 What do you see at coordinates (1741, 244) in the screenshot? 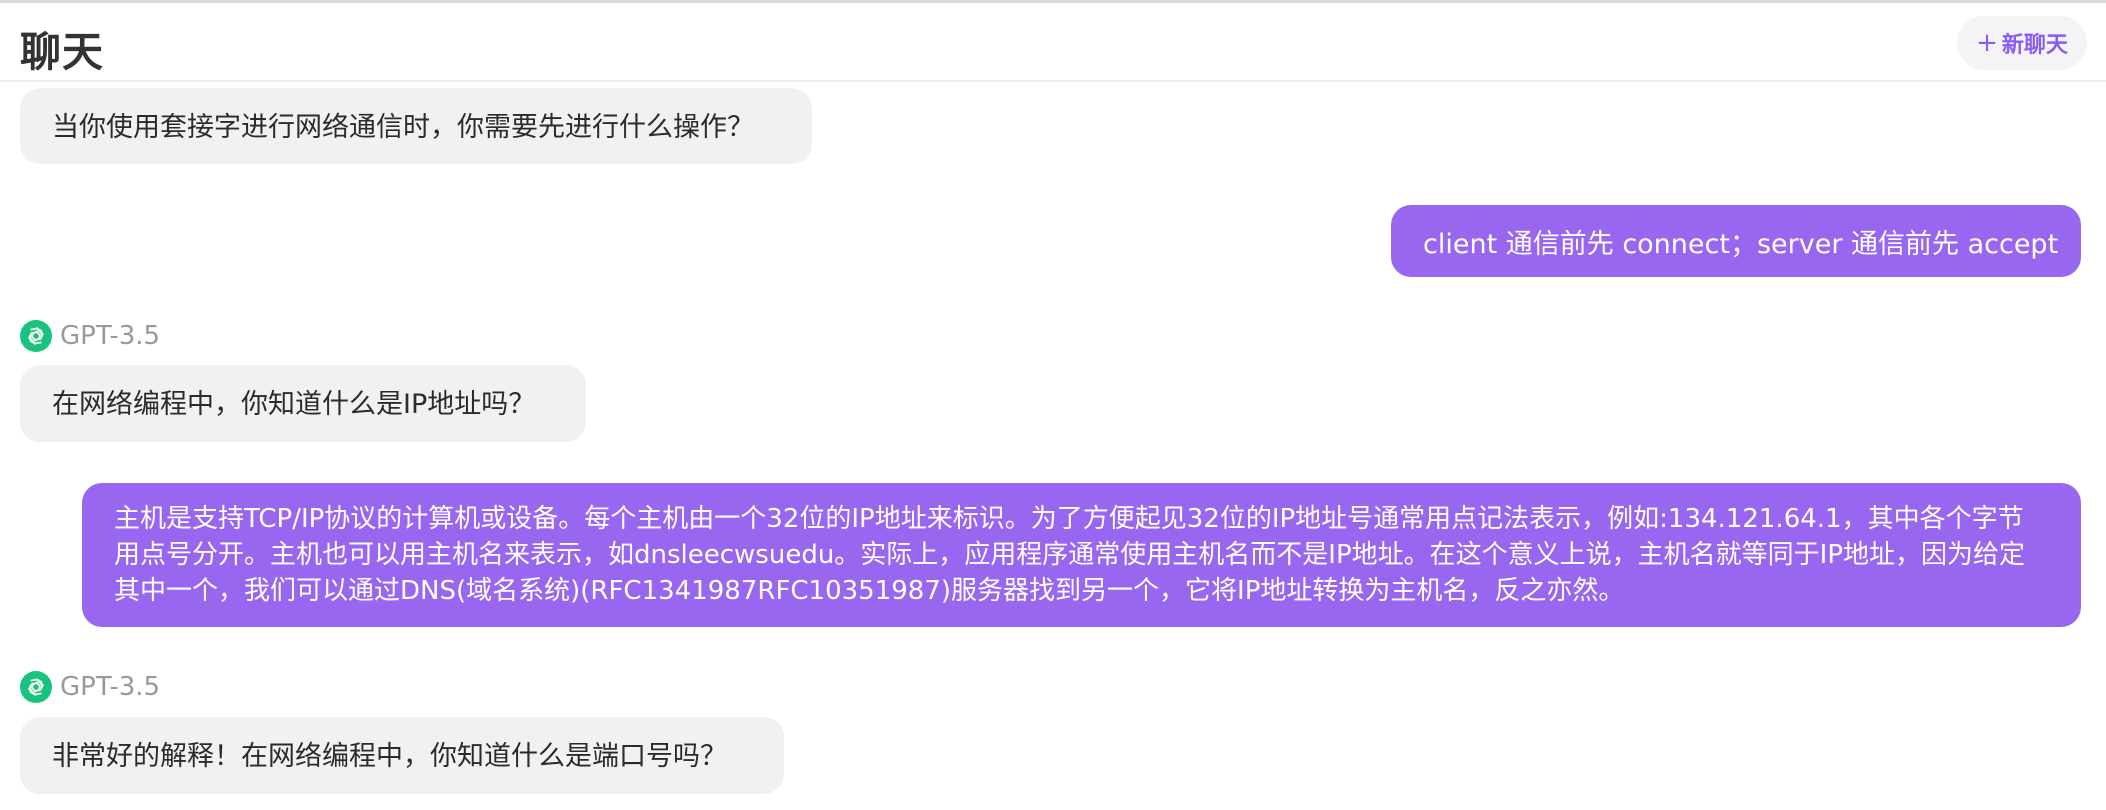
I see `message-text: client 通信前先 connect；server 通信前先 accept` at bounding box center [1741, 244].